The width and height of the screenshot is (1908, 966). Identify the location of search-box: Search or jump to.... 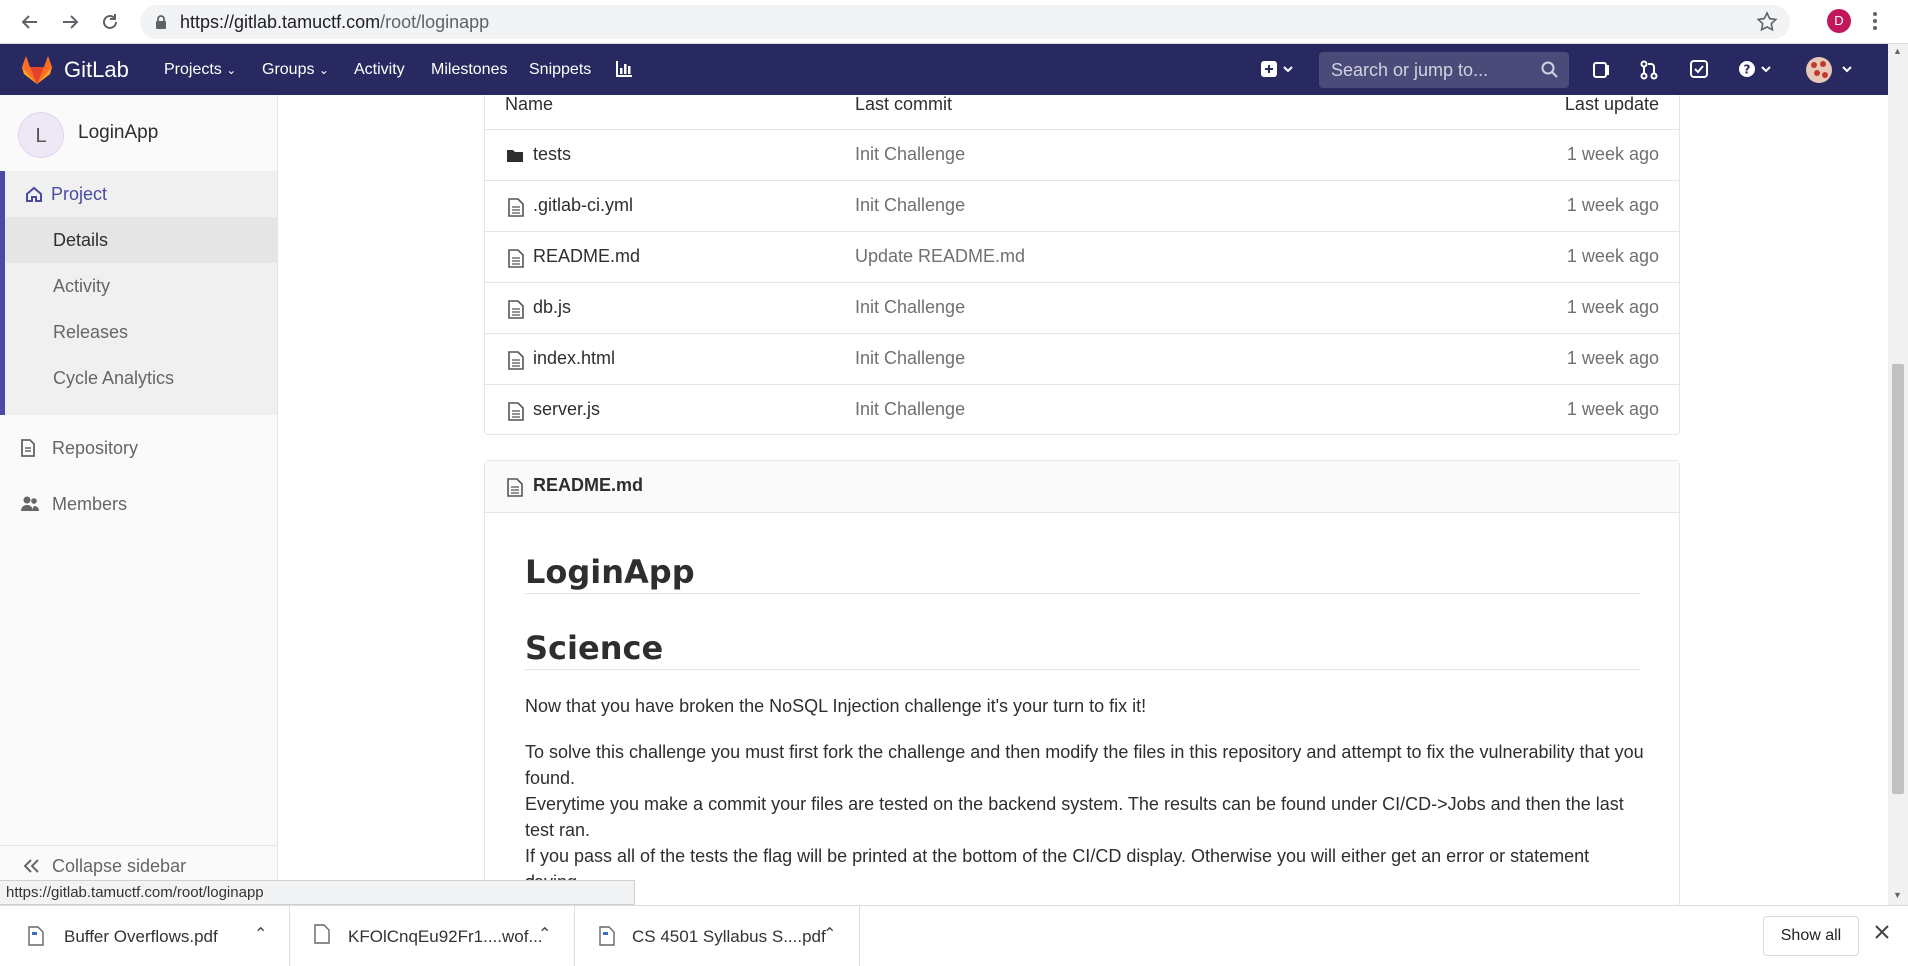
(1444, 70).